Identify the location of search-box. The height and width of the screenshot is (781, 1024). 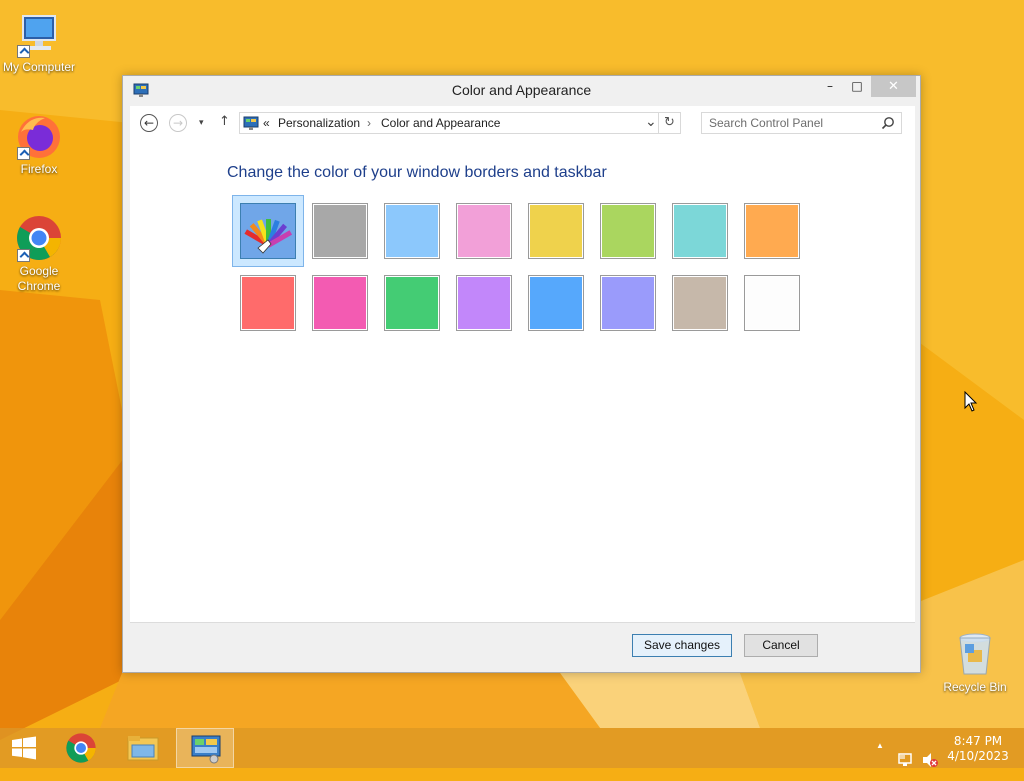
(801, 123).